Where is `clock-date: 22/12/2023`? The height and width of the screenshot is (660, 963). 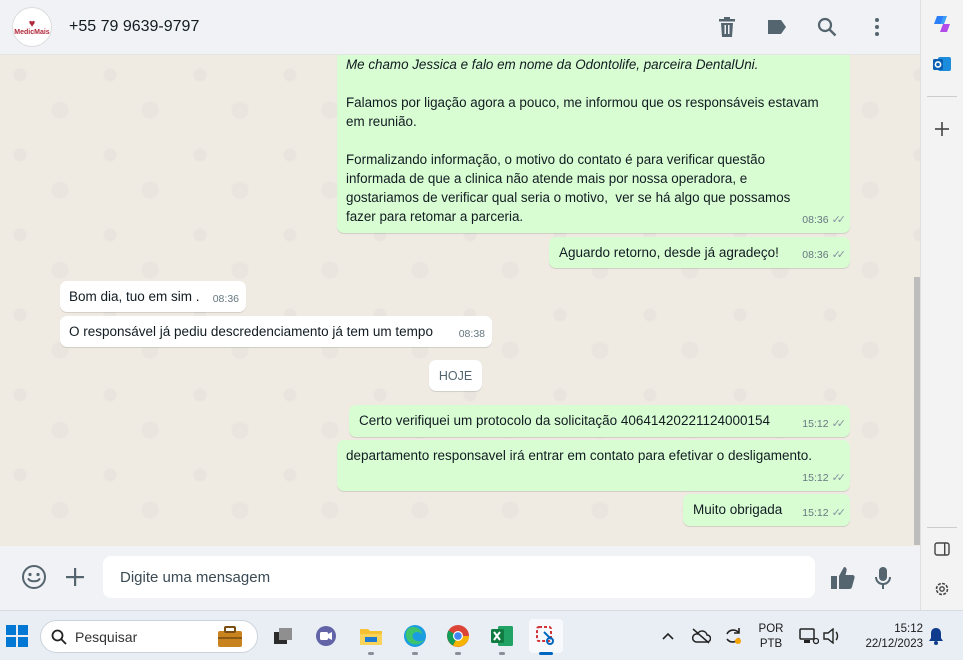 clock-date: 22/12/2023 is located at coordinates (894, 644).